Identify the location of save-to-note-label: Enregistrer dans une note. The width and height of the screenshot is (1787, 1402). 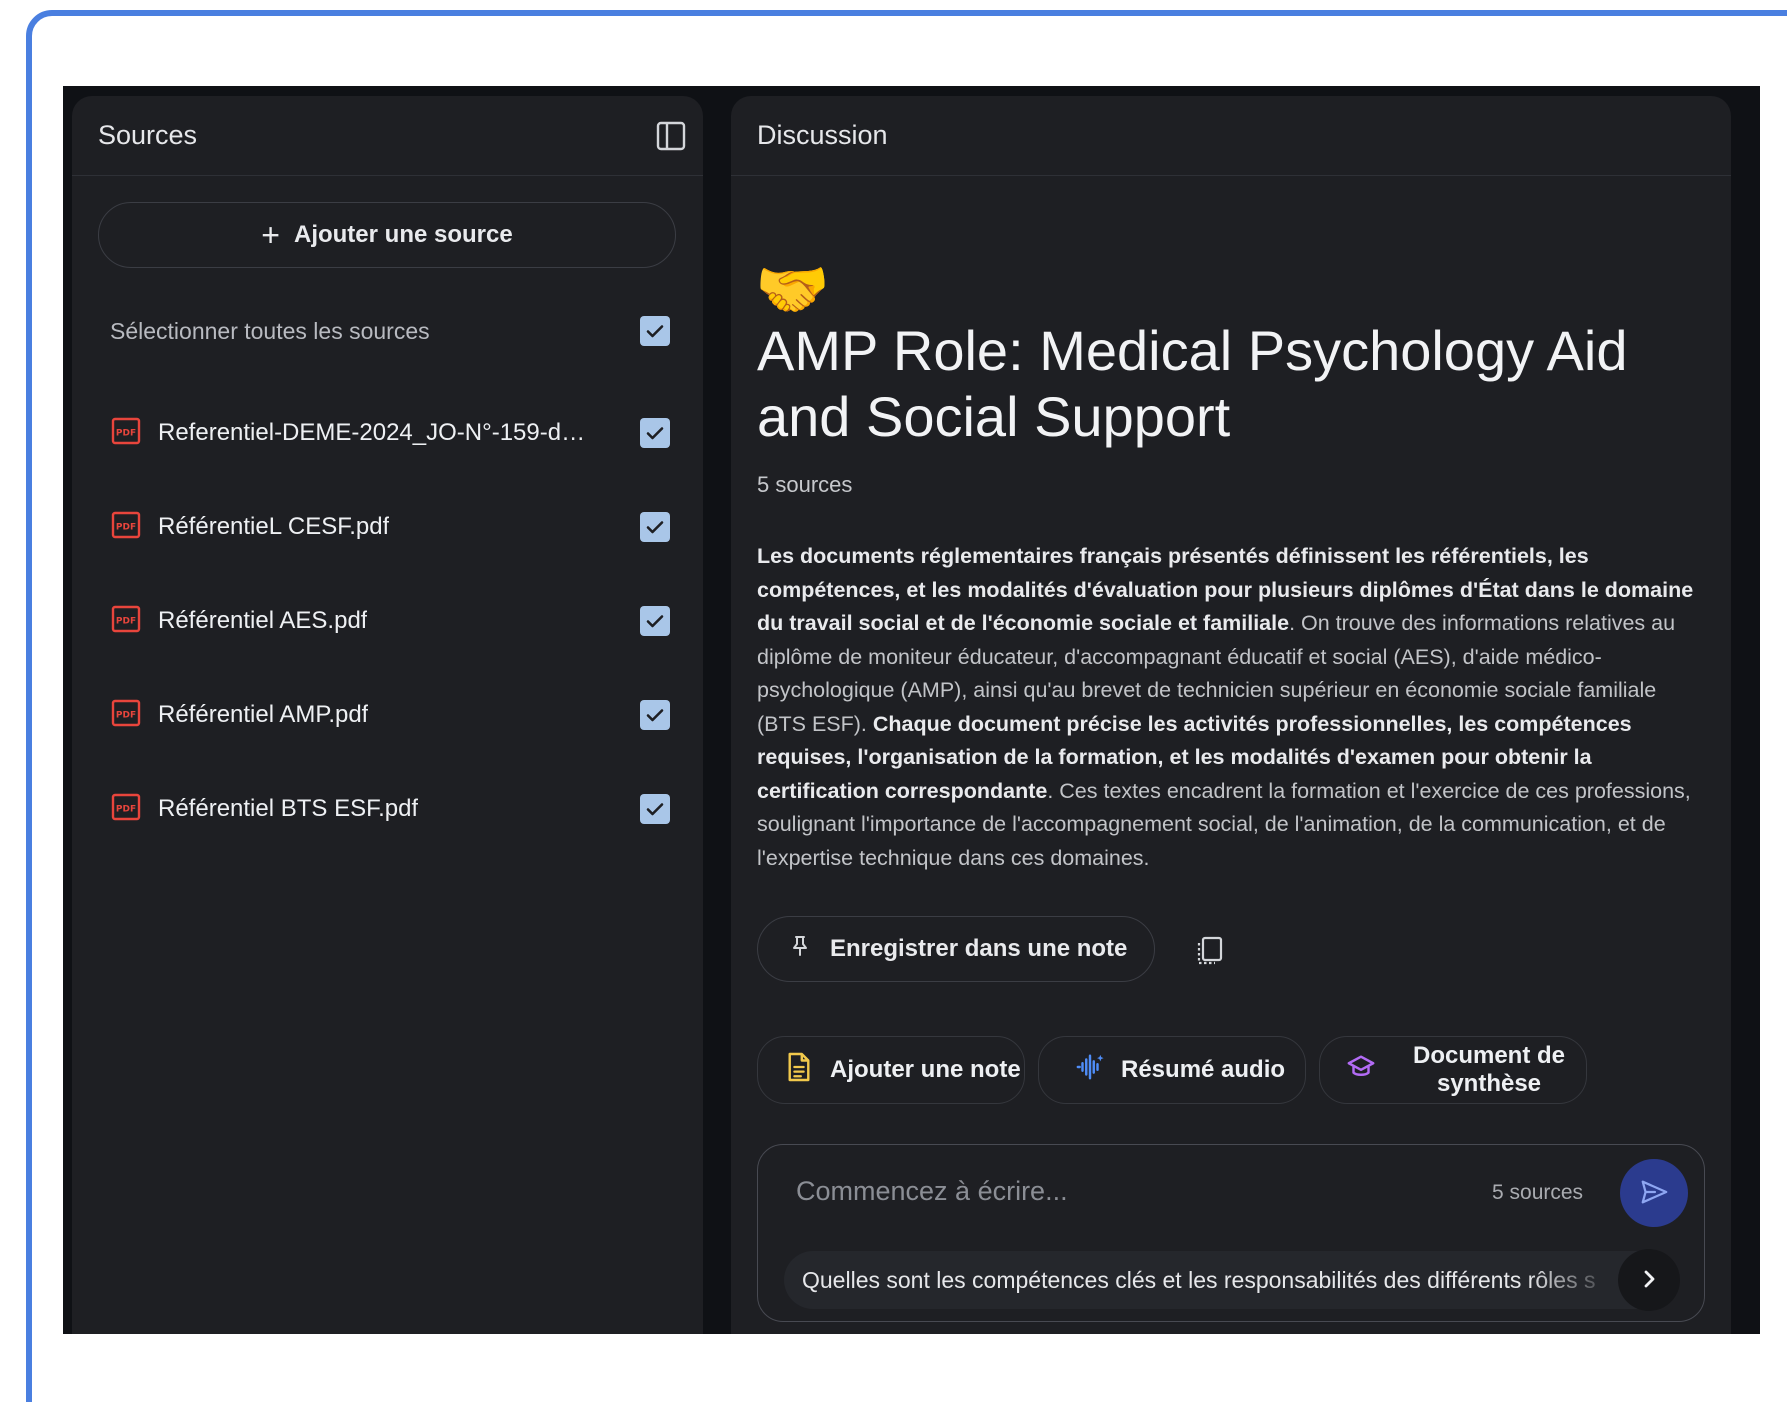
(979, 948).